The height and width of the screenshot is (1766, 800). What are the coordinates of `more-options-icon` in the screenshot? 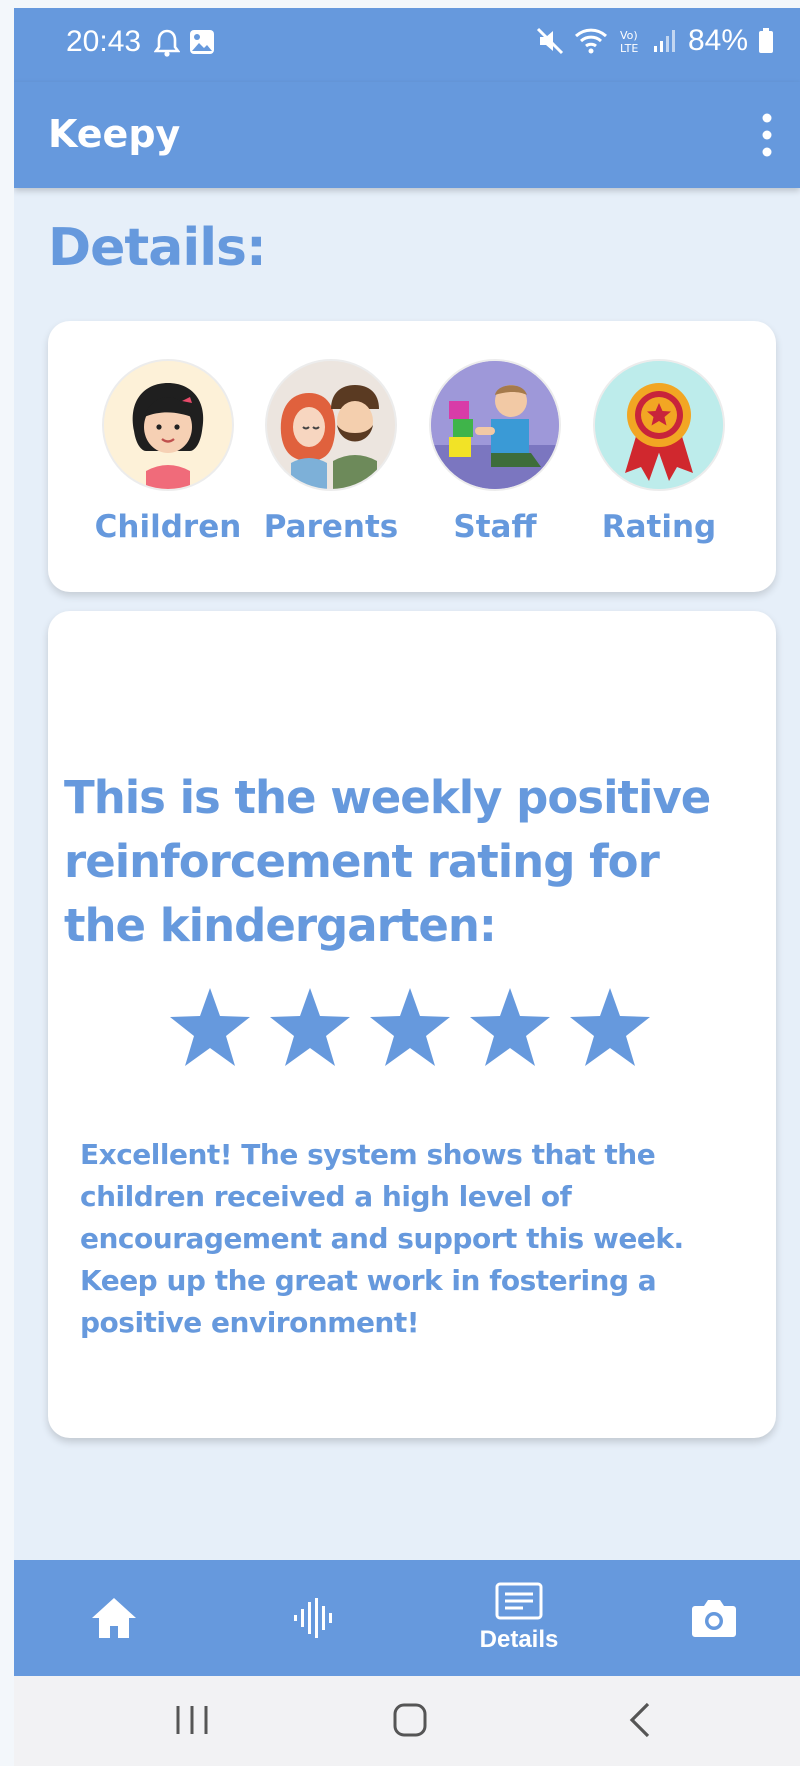 It's located at (767, 135).